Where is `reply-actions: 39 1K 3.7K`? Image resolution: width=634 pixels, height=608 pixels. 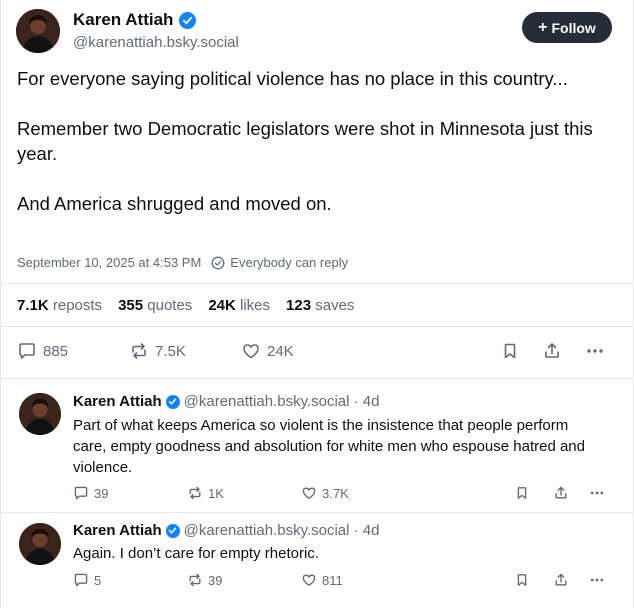 reply-actions: 39 1K 3.7K is located at coordinates (343, 494).